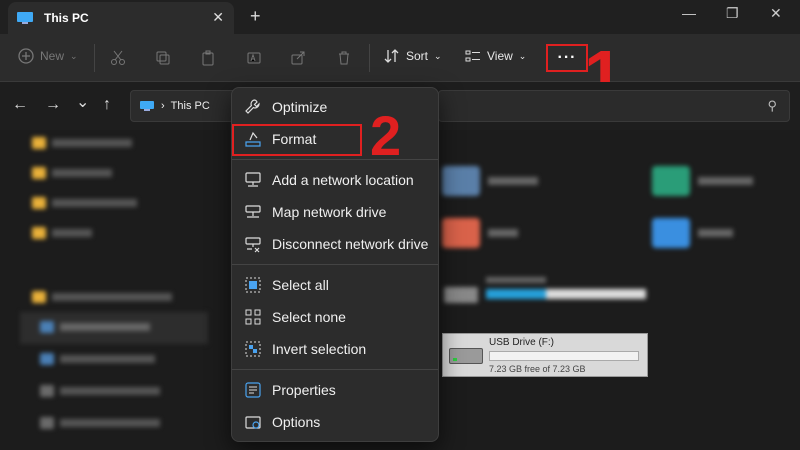 This screenshot has height=450, width=800. I want to click on format-highlight-box, so click(297, 140).